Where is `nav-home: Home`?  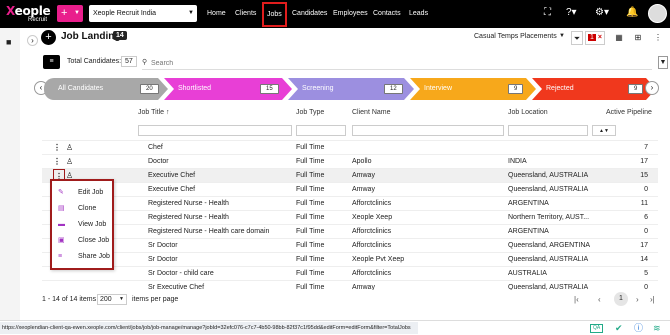 nav-home: Home is located at coordinates (216, 14).